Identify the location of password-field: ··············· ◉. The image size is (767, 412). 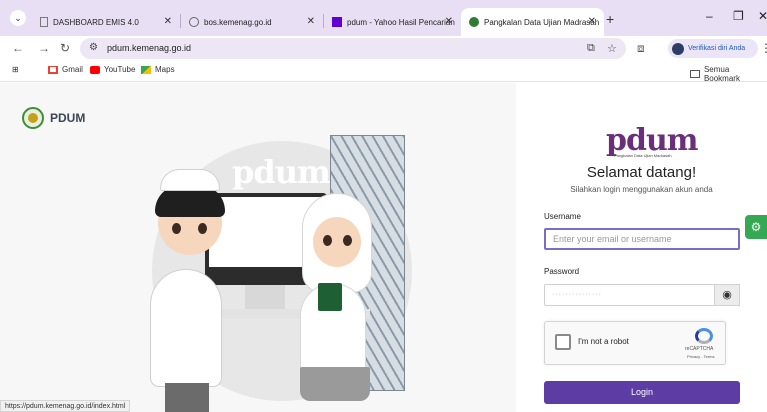
(642, 295).